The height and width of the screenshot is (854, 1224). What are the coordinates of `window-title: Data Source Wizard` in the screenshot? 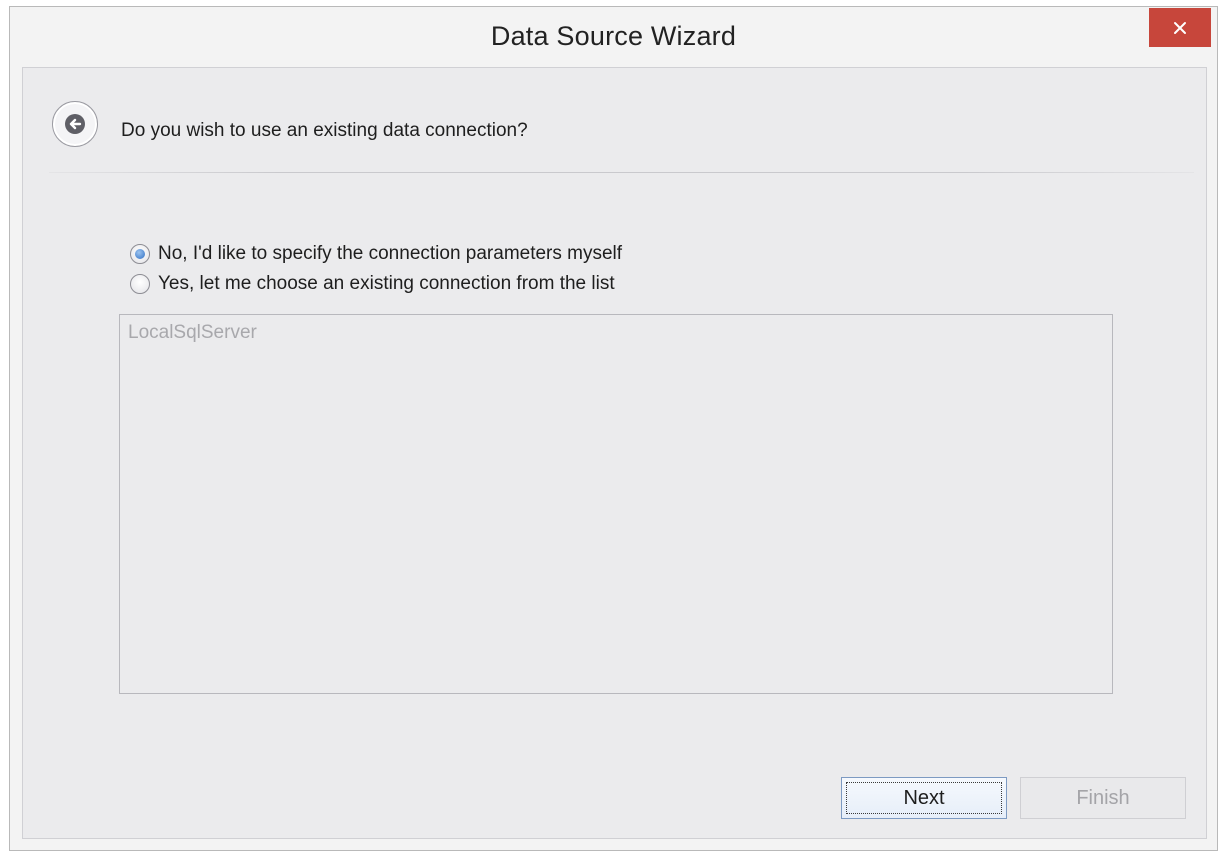 It's located at (613, 36).